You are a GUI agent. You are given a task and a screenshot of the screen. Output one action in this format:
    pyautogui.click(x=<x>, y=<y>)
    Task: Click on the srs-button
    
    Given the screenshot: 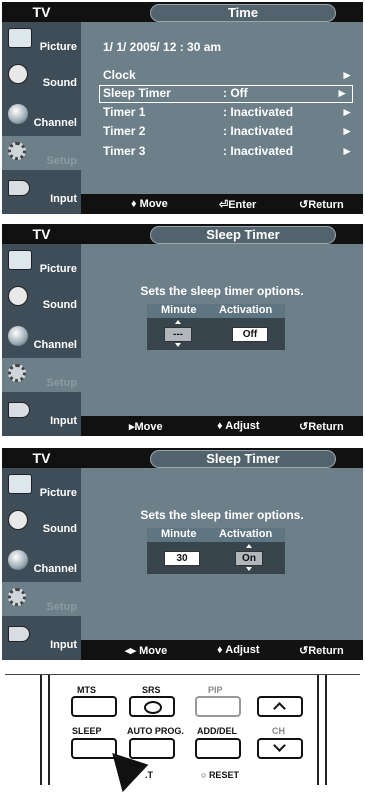 What is the action you would take?
    pyautogui.click(x=152, y=706)
    